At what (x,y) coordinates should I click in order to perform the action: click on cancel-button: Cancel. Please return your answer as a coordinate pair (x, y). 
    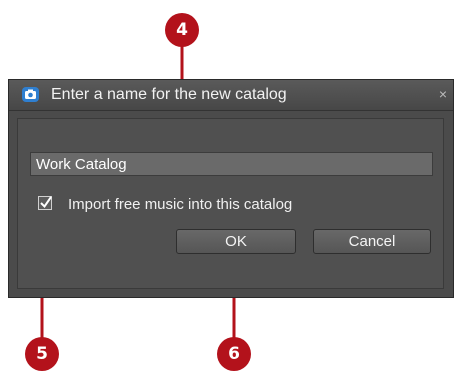
    Looking at the image, I should click on (372, 241).